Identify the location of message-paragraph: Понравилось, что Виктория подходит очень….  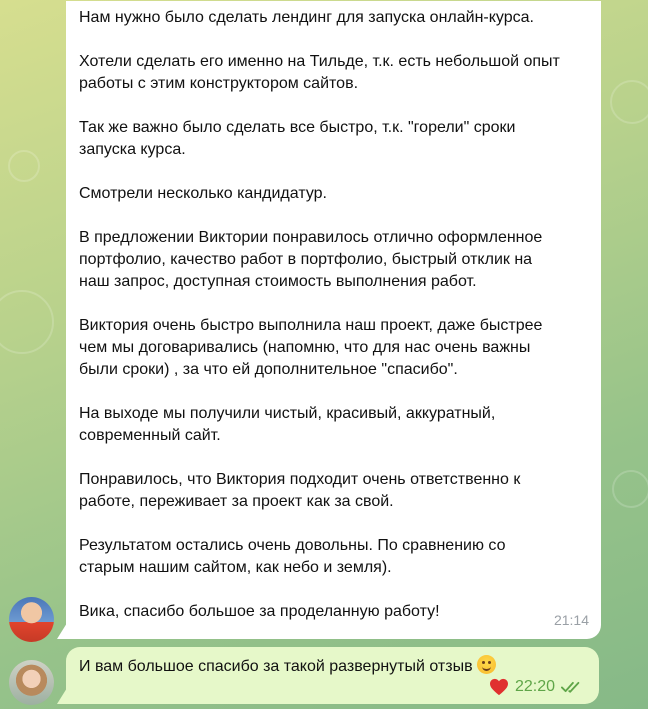
(300, 490).